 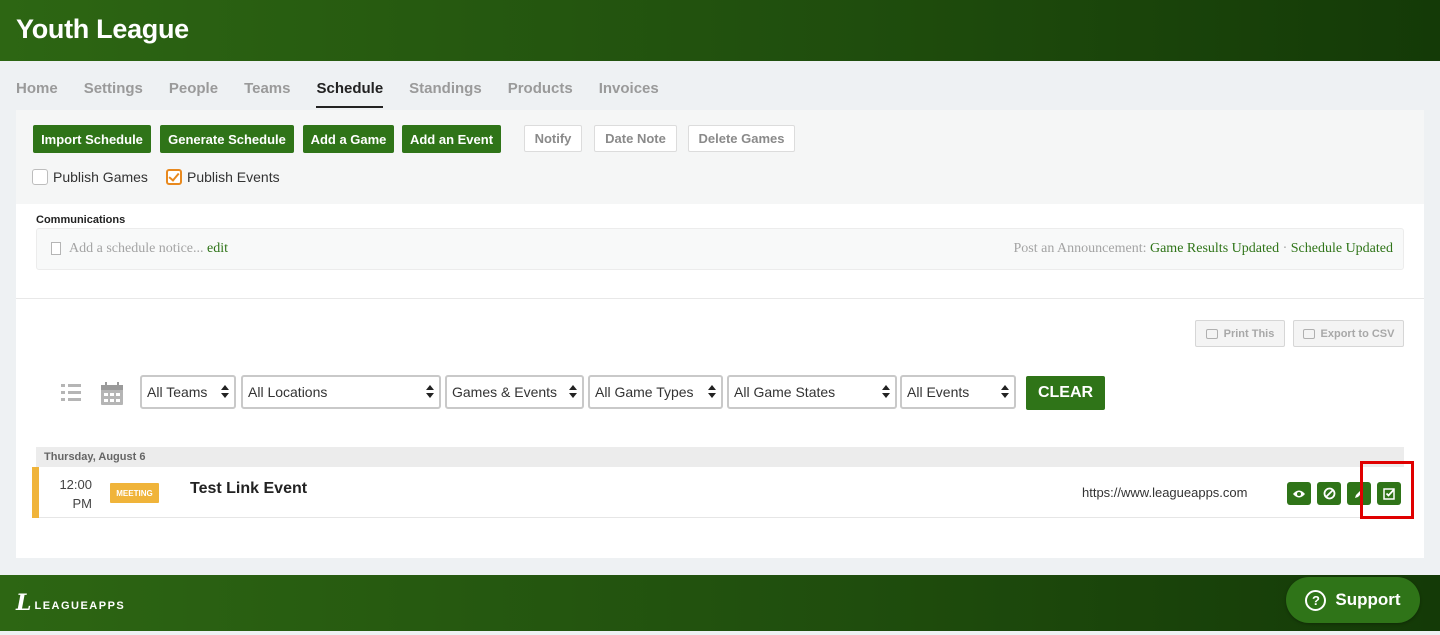 I want to click on export-csv-button: Export to CSV, so click(x=1348, y=333).